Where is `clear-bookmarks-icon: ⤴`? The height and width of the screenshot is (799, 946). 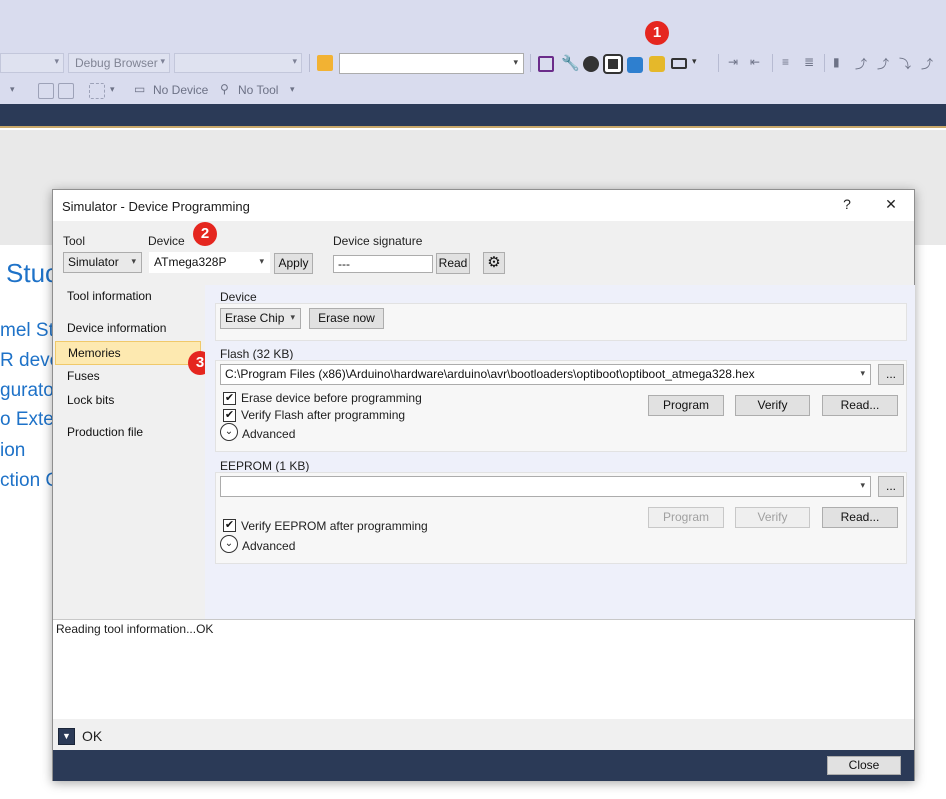
clear-bookmarks-icon: ⤴ is located at coordinates (927, 63).